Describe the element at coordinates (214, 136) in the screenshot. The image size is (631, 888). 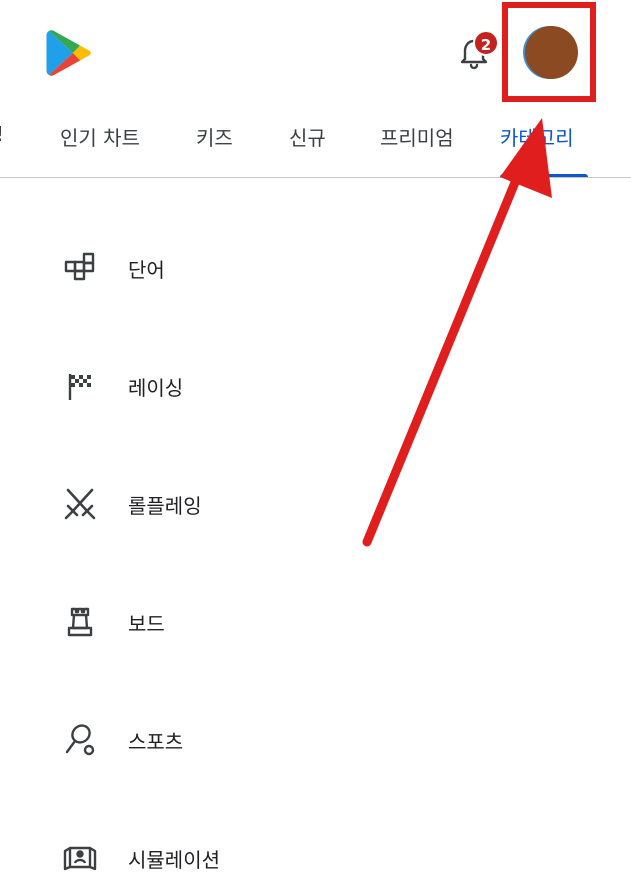
I see `tab-kids: 키즈` at that location.